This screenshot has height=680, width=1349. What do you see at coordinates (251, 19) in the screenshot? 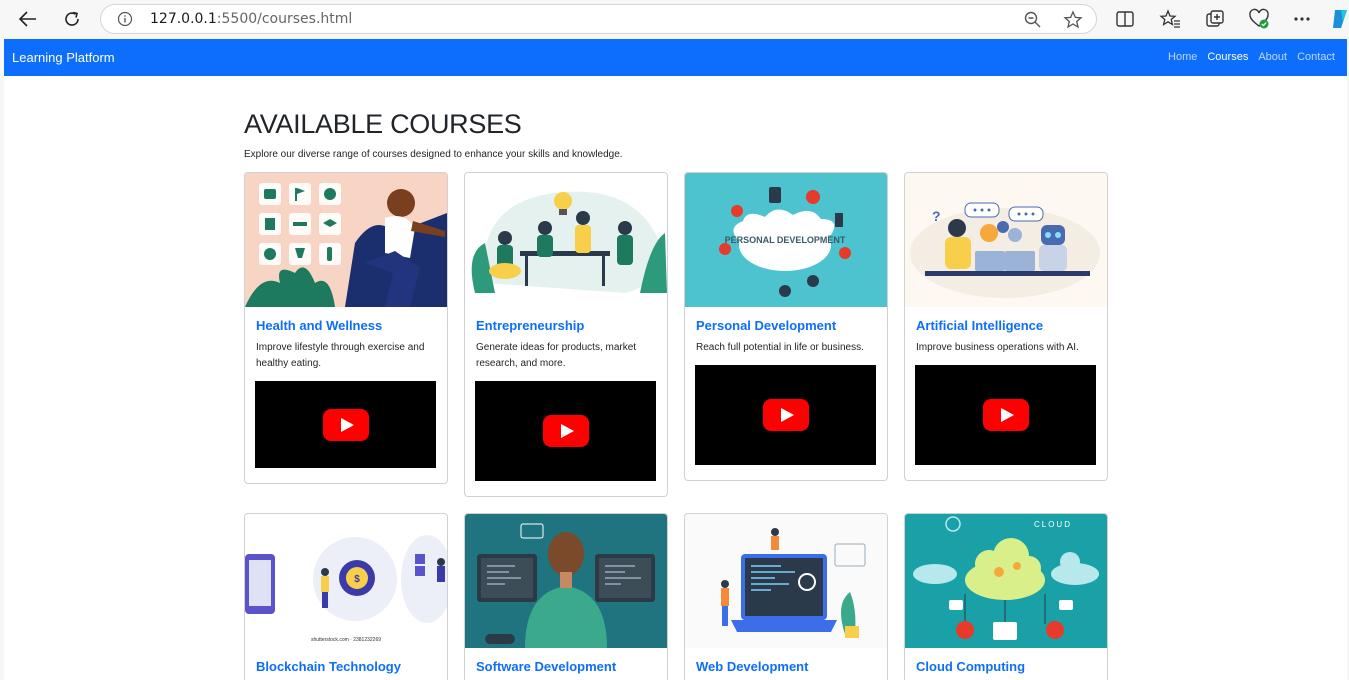
I see `url-text: 127.0.0.1:5500/courses.html` at bounding box center [251, 19].